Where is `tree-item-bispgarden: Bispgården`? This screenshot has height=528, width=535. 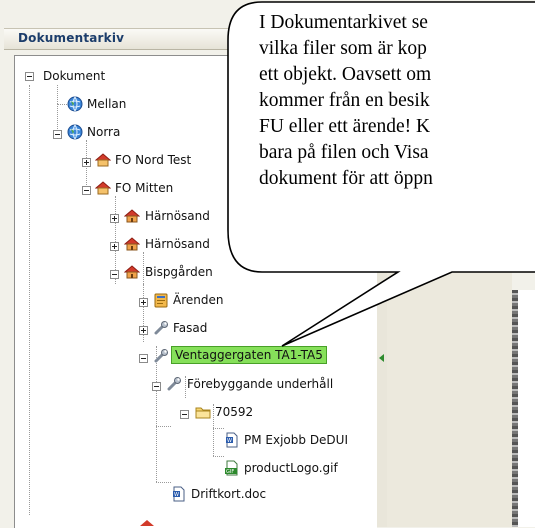
tree-item-bispgarden: Bispgården is located at coordinates (179, 272).